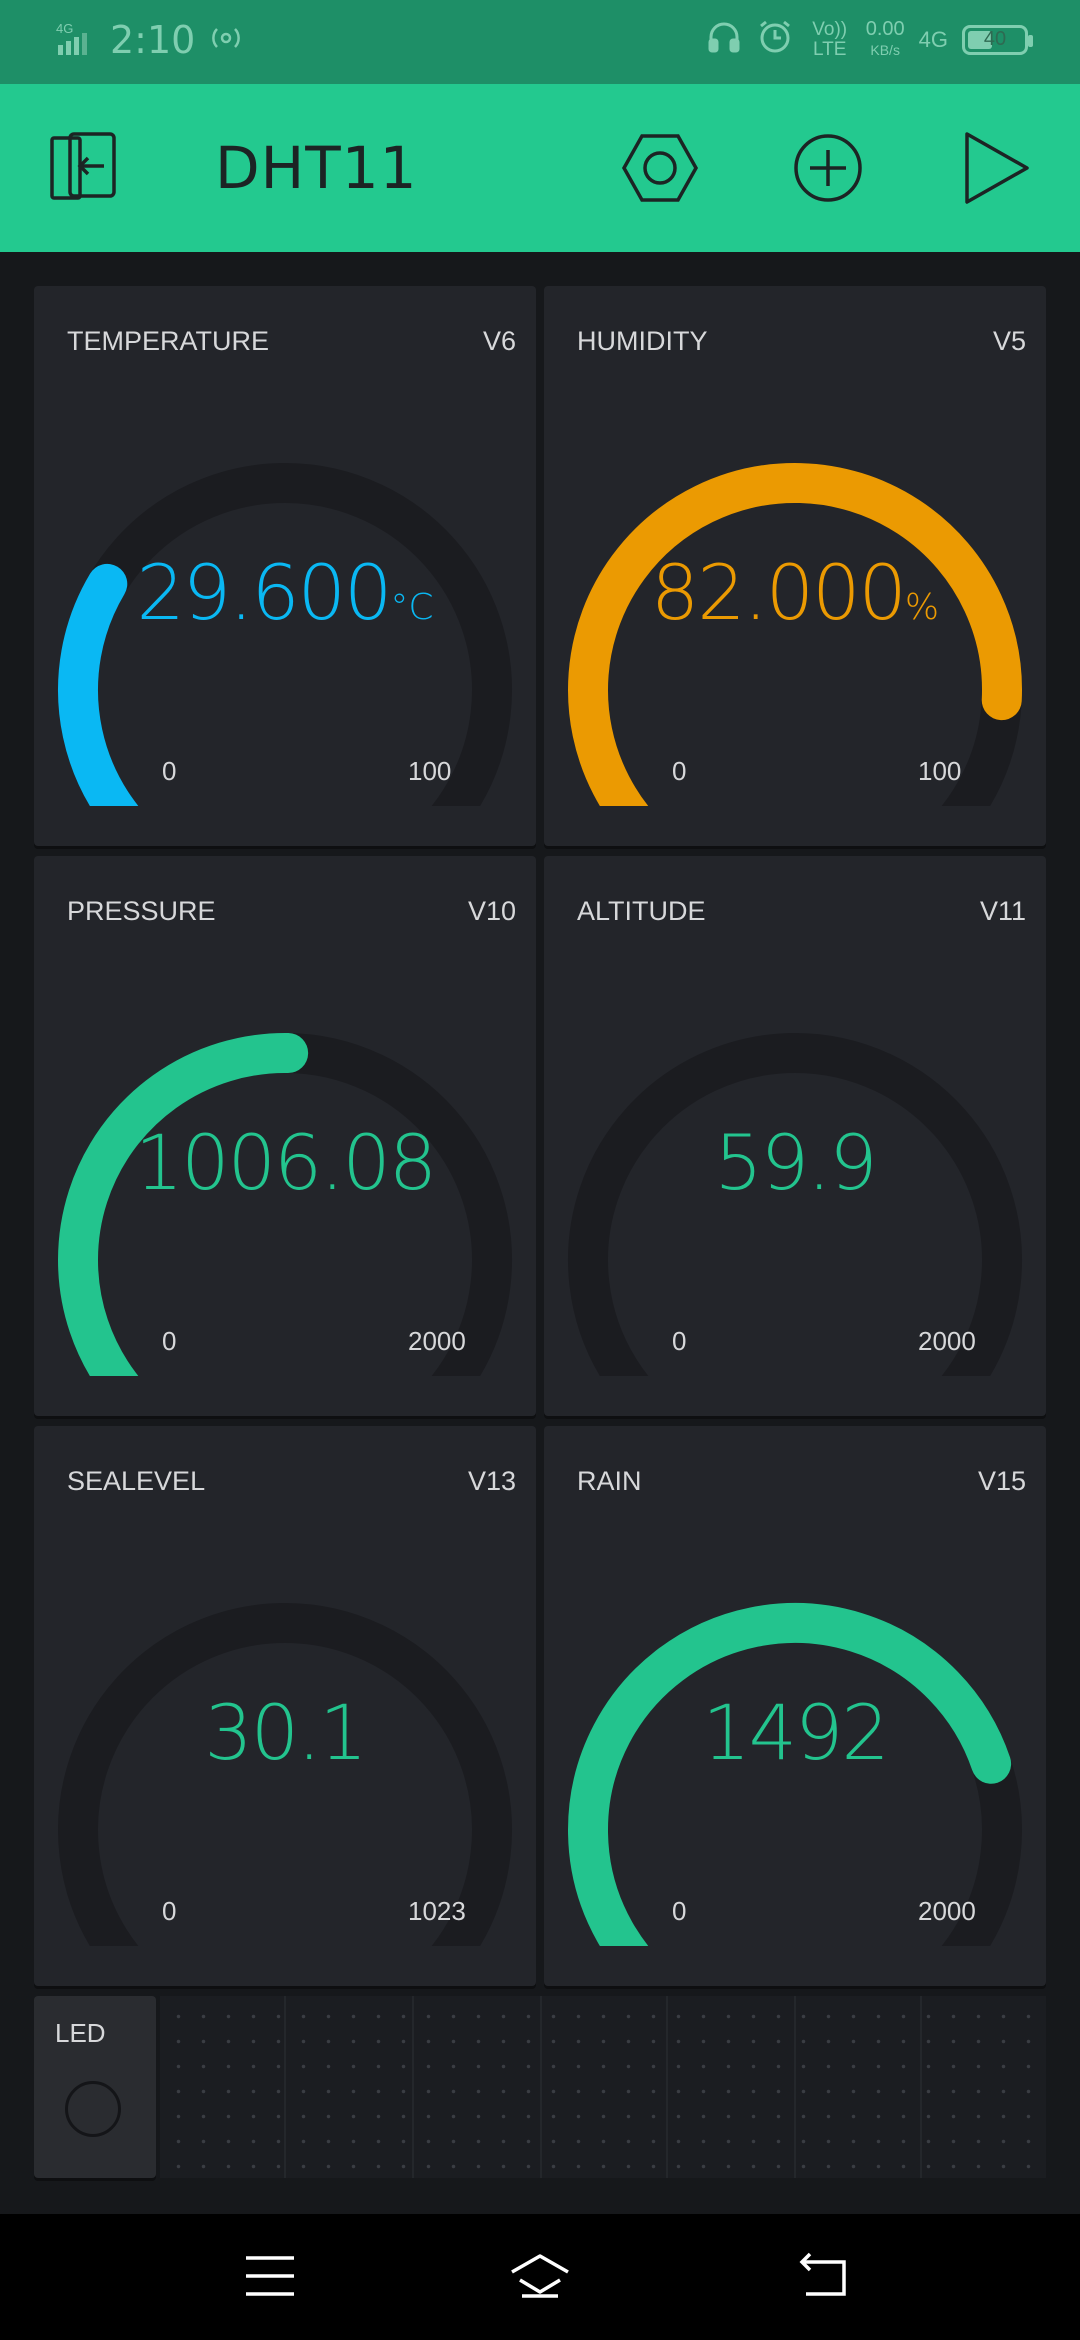 This screenshot has height=2340, width=1080. I want to click on status-right: Vo)) LTE 0.00 KB/s 4G 40, so click(869, 39).